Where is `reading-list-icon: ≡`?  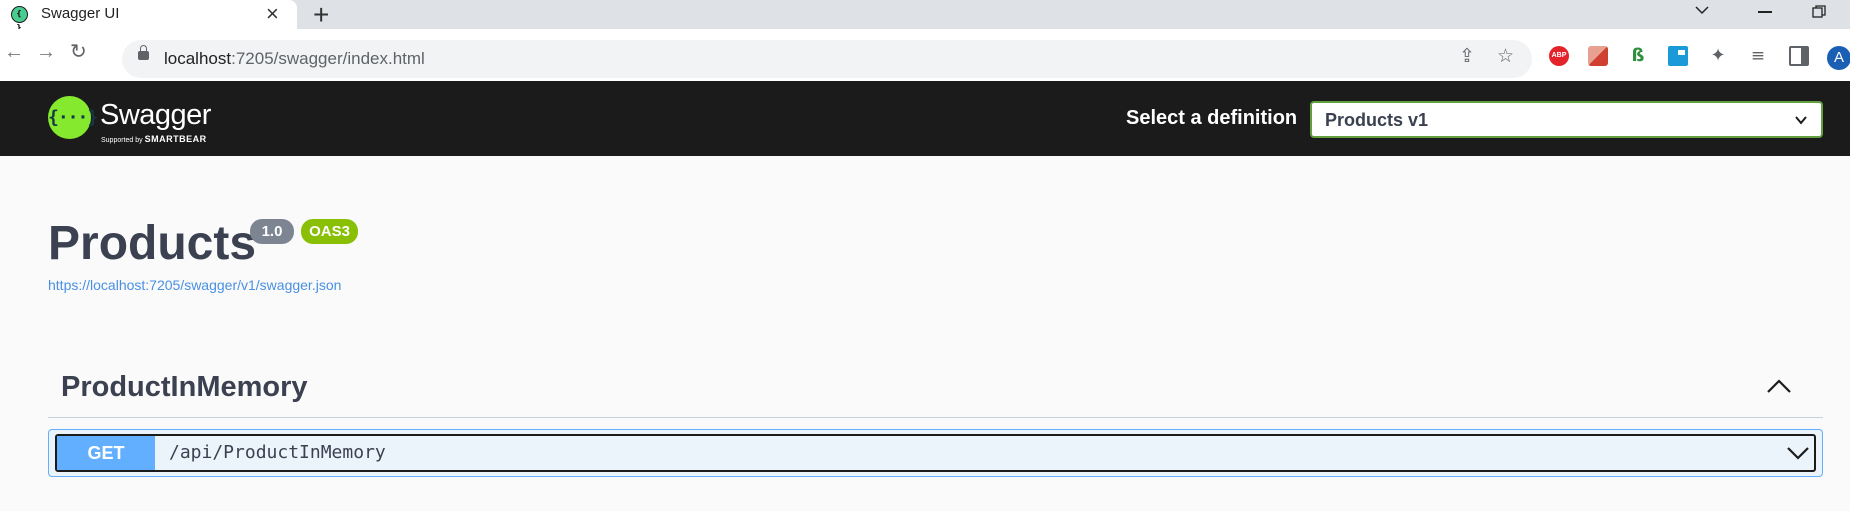
reading-list-icon: ≡ is located at coordinates (1758, 56).